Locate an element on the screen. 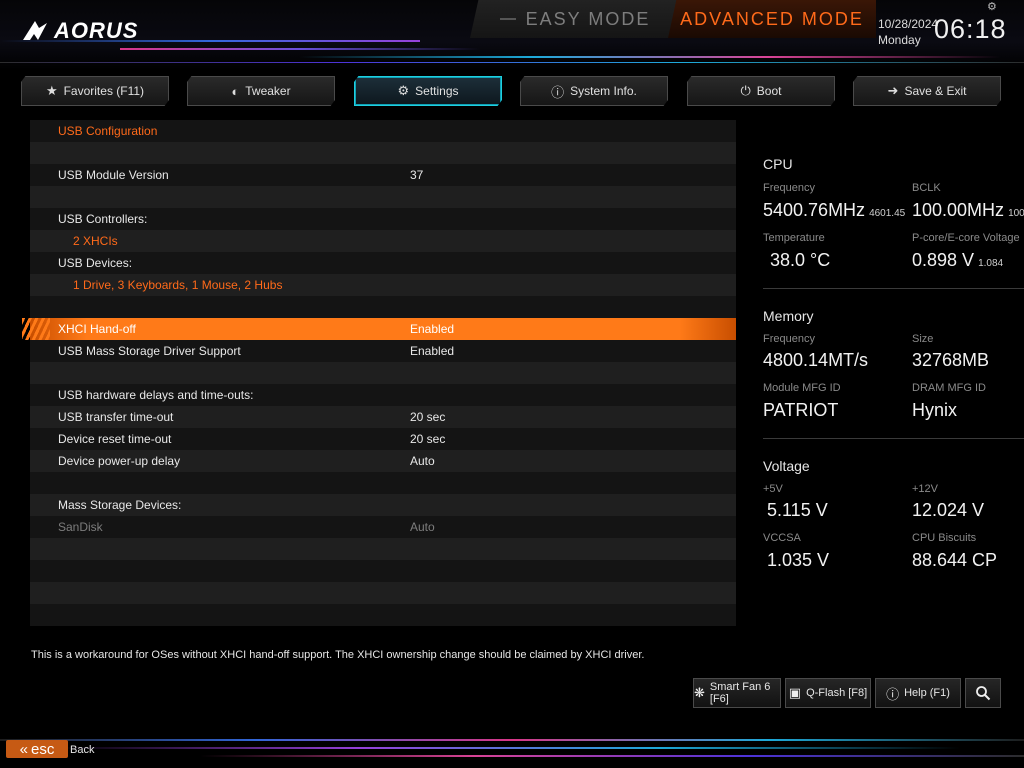 Image resolution: width=1024 pixels, height=768 pixels. tab-label: Save & Exit is located at coordinates (935, 91).